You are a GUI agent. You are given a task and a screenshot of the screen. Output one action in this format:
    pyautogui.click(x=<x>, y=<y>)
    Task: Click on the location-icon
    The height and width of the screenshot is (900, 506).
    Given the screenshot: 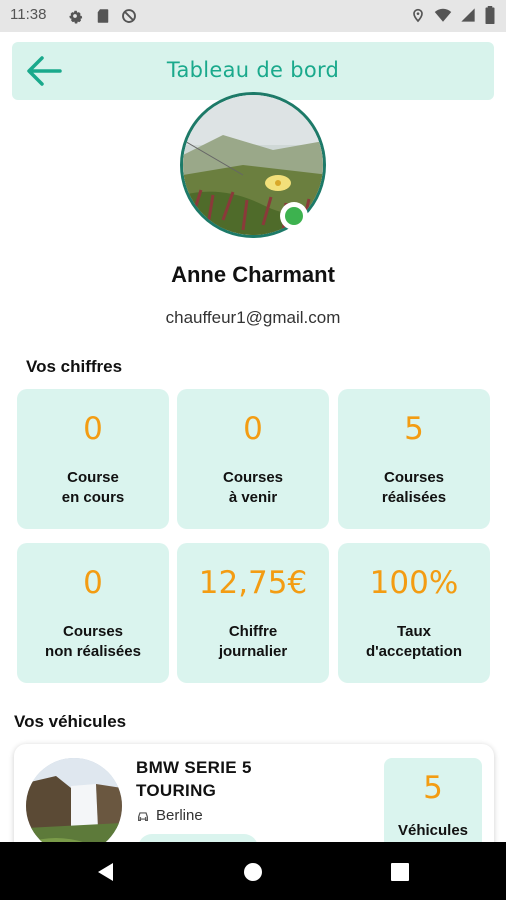 What is the action you would take?
    pyautogui.click(x=418, y=15)
    